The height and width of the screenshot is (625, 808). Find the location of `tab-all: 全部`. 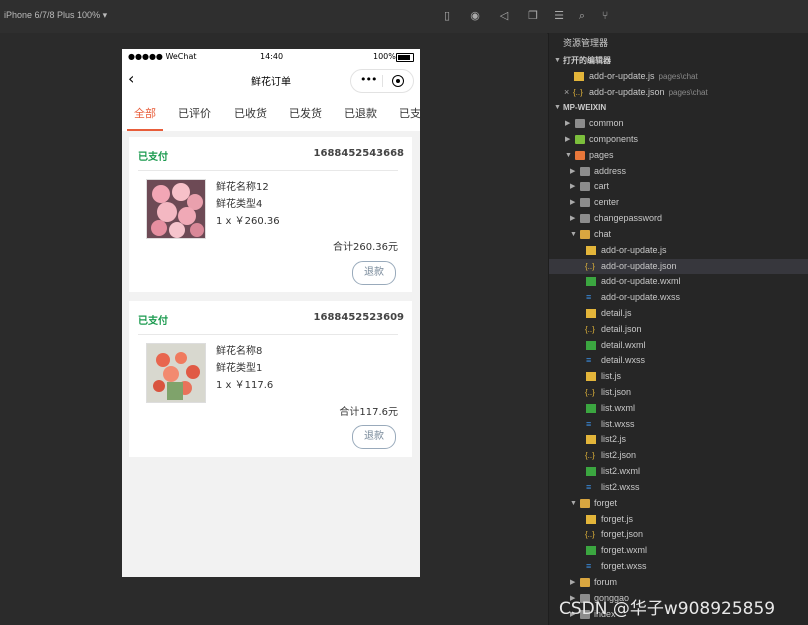

tab-all: 全部 is located at coordinates (145, 113).